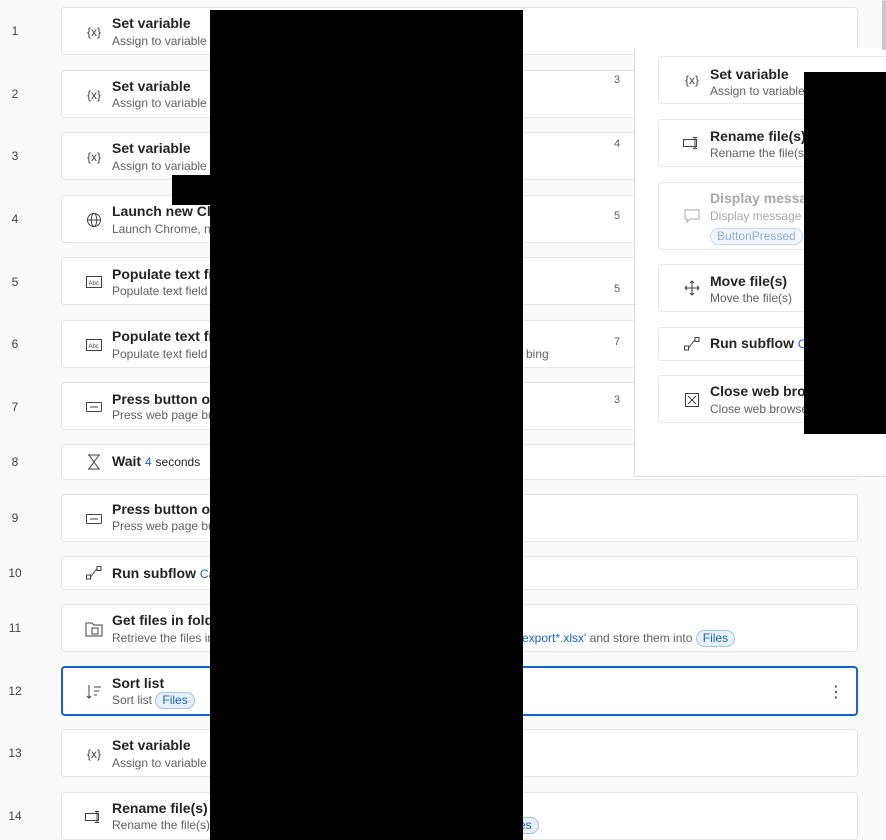 The image size is (886, 840). I want to click on line-number: 11, so click(15, 628).